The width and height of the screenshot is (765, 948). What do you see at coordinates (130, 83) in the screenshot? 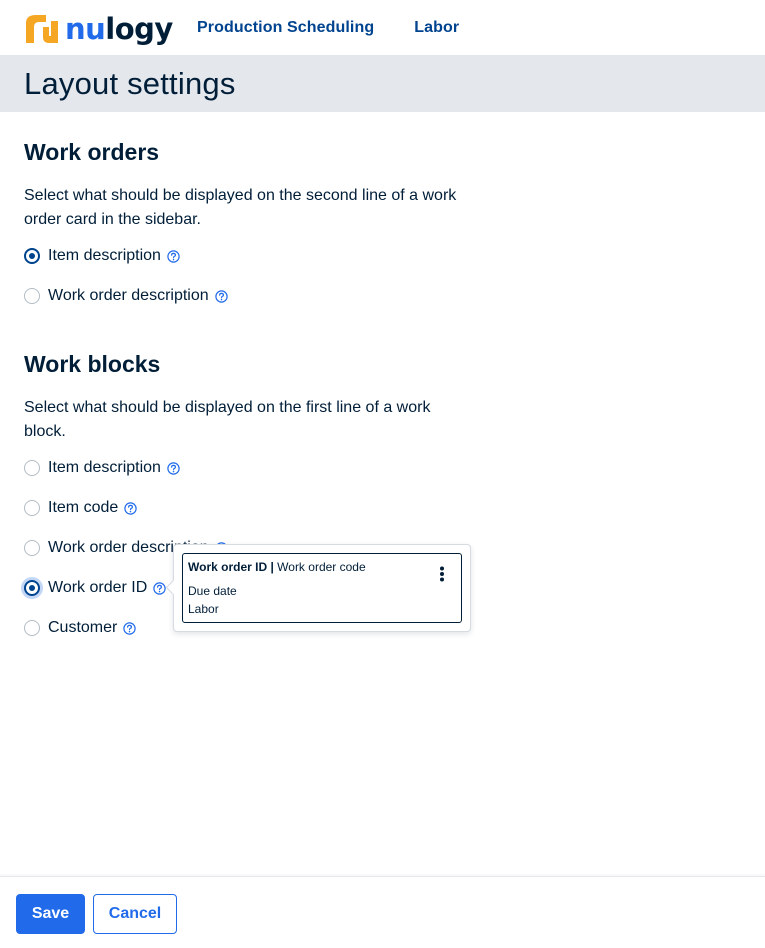
I see `page-title: Layout settings` at bounding box center [130, 83].